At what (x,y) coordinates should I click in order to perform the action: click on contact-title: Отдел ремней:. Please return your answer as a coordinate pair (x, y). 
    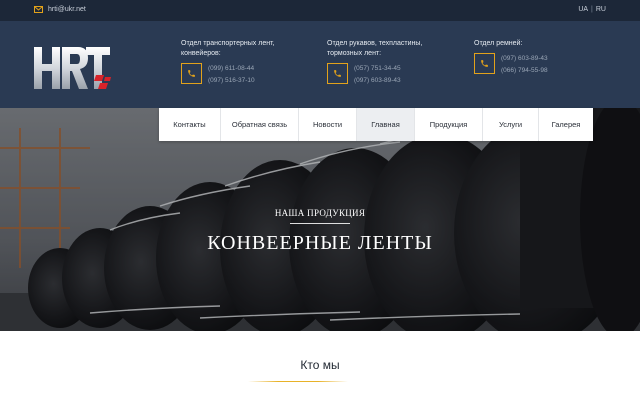
    Looking at the image, I should click on (498, 43).